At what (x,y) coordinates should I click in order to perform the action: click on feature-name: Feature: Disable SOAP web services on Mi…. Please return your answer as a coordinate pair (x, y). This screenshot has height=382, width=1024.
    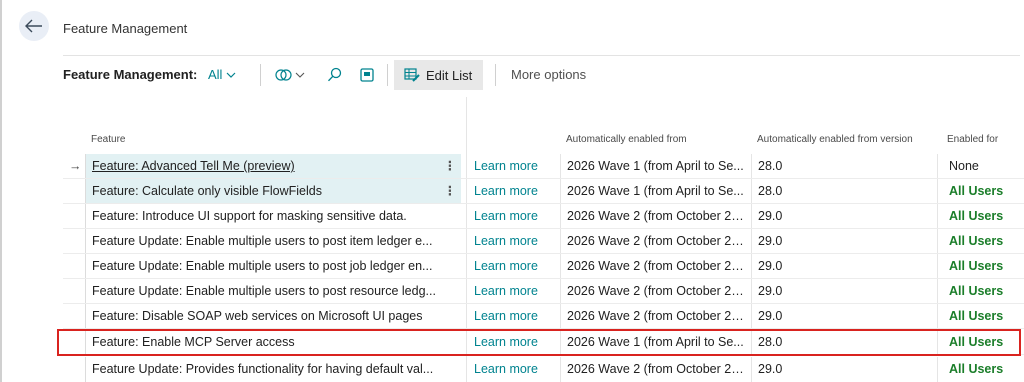
    Looking at the image, I should click on (261, 316).